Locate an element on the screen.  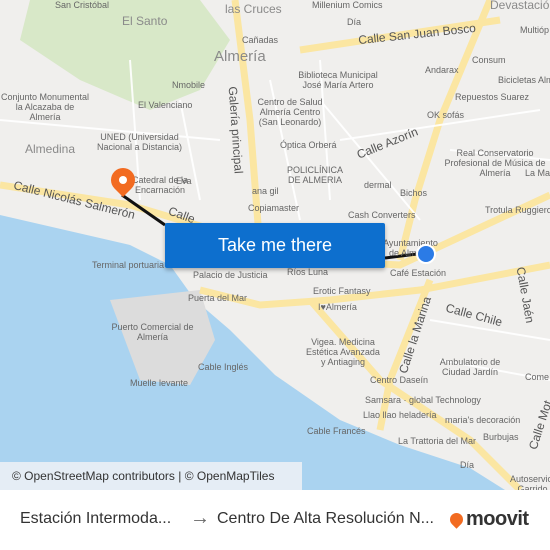
map-label: Biblioteca Municipal José María Artero is located at coordinates (338, 80).